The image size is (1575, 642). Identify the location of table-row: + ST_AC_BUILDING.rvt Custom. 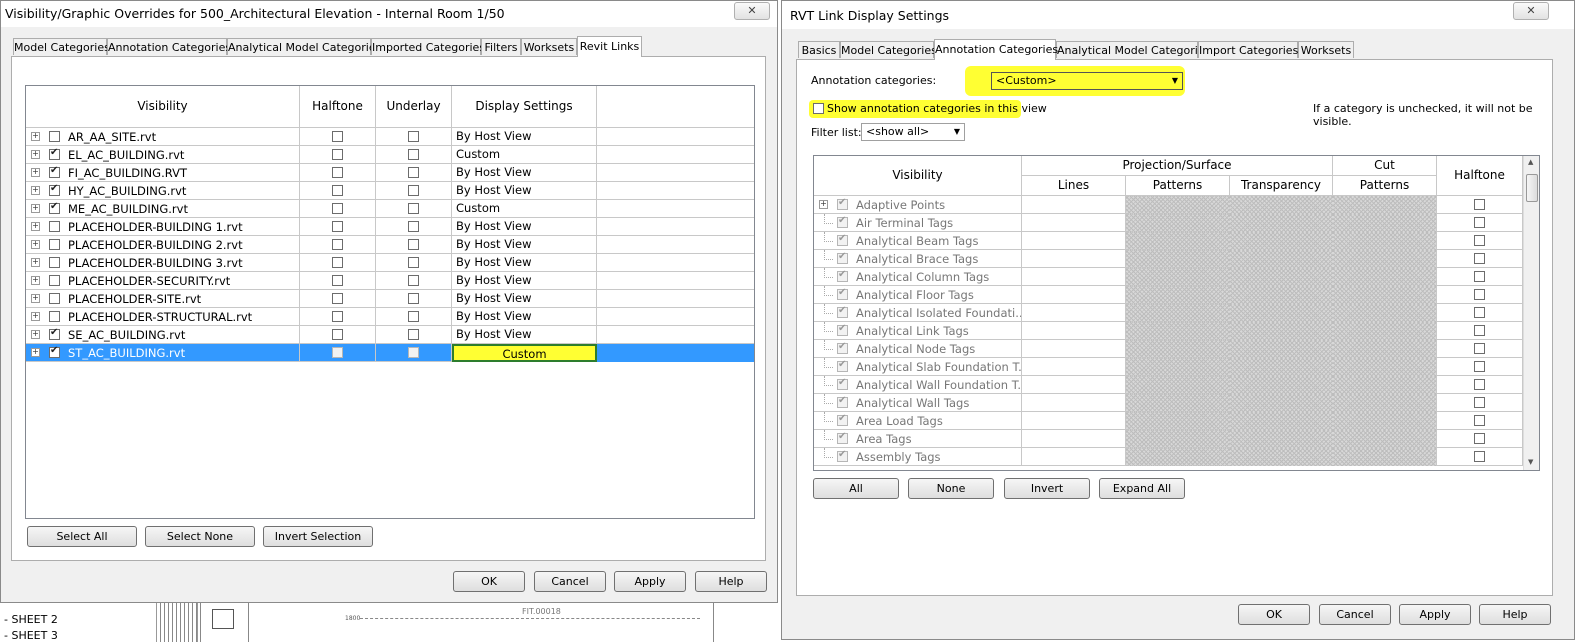
(390, 353).